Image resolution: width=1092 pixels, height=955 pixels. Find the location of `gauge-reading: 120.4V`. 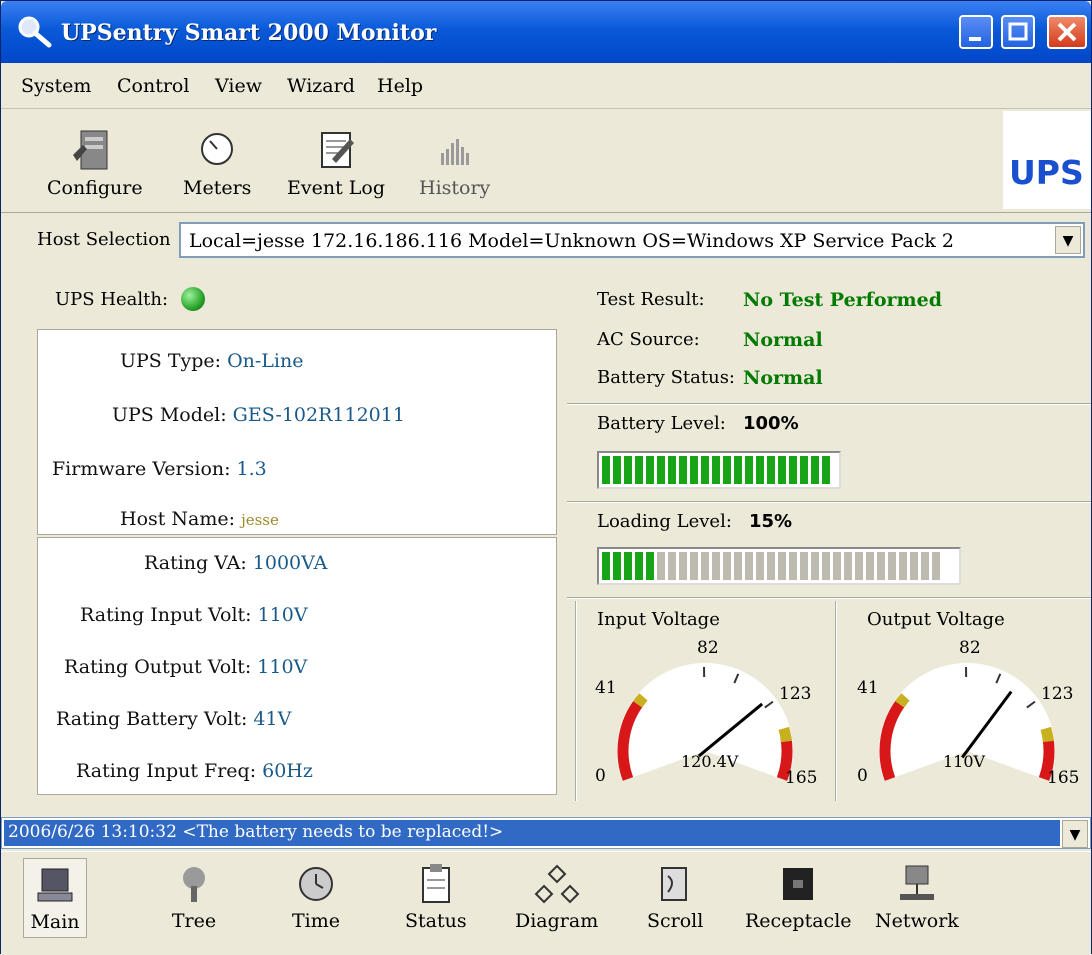

gauge-reading: 120.4V is located at coordinates (710, 761).